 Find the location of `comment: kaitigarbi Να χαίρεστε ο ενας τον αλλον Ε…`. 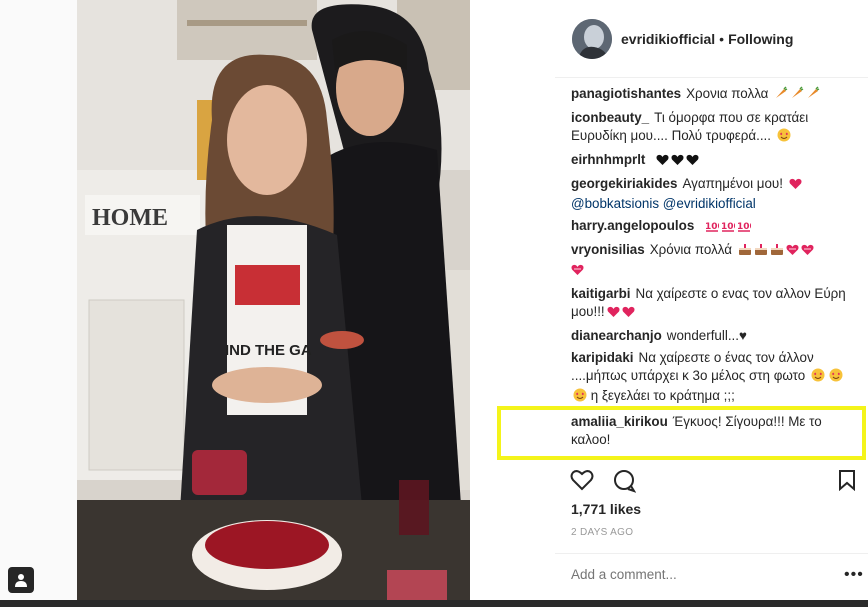

comment: kaitigarbi Να χαίρεστε ο ενας τον αλλον Ε… is located at coordinates (713, 304).